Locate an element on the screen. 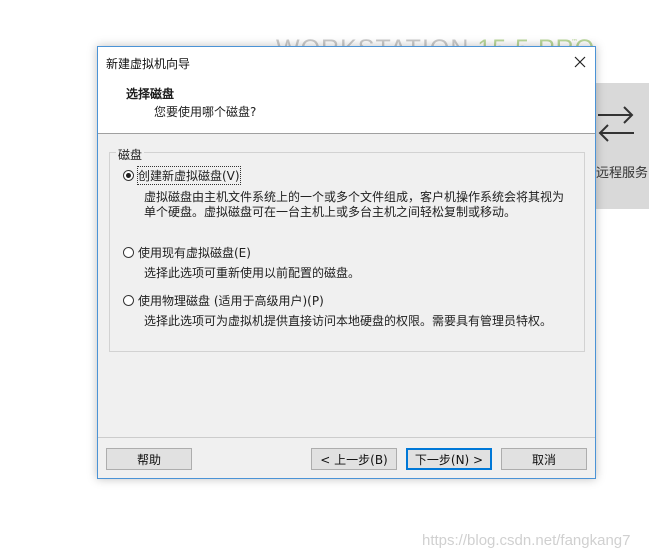 Image resolution: width=649 pixels, height=560 pixels. radio-selected-icon is located at coordinates (128, 175).